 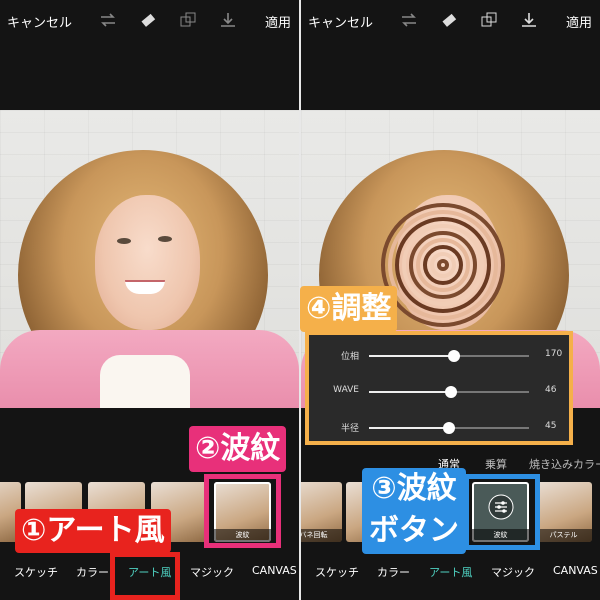 I want to click on callout-ripple-button-line2: ボタン, so click(x=414, y=530).